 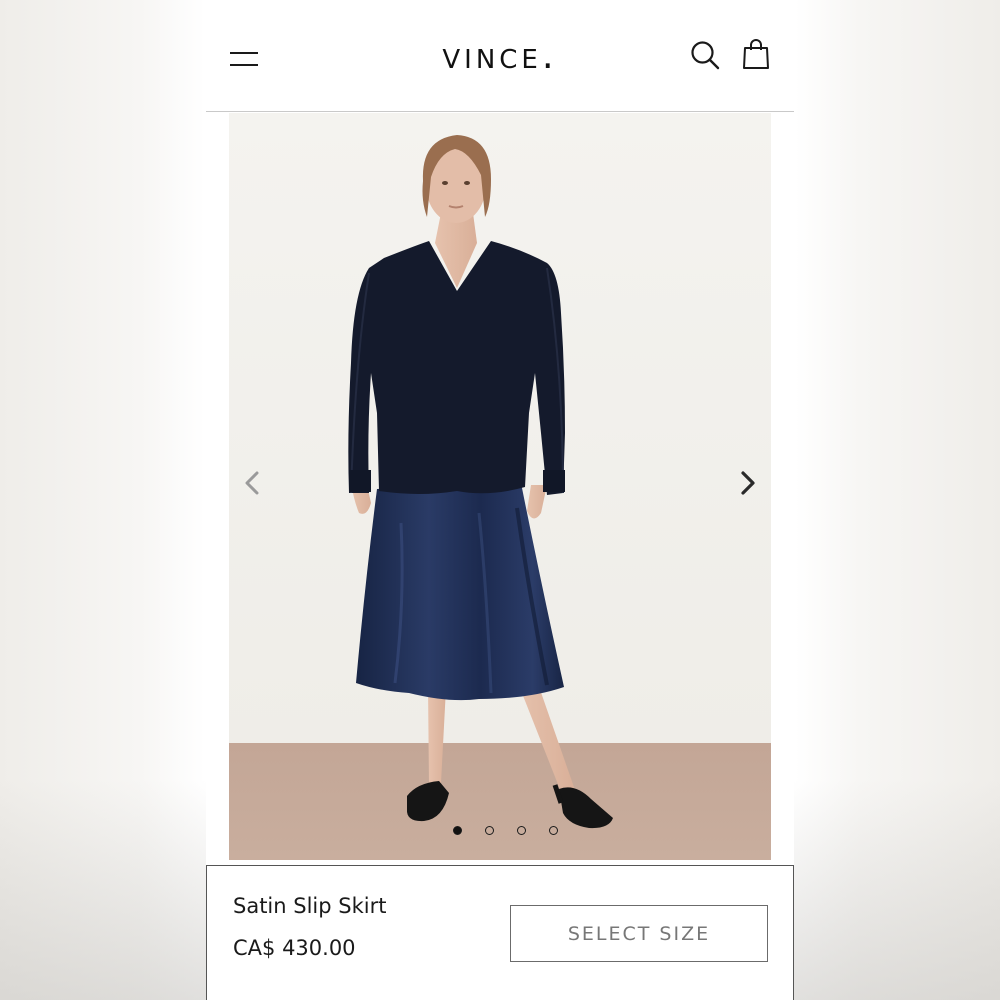 I want to click on product-price: CA$ 430.00, so click(x=294, y=948).